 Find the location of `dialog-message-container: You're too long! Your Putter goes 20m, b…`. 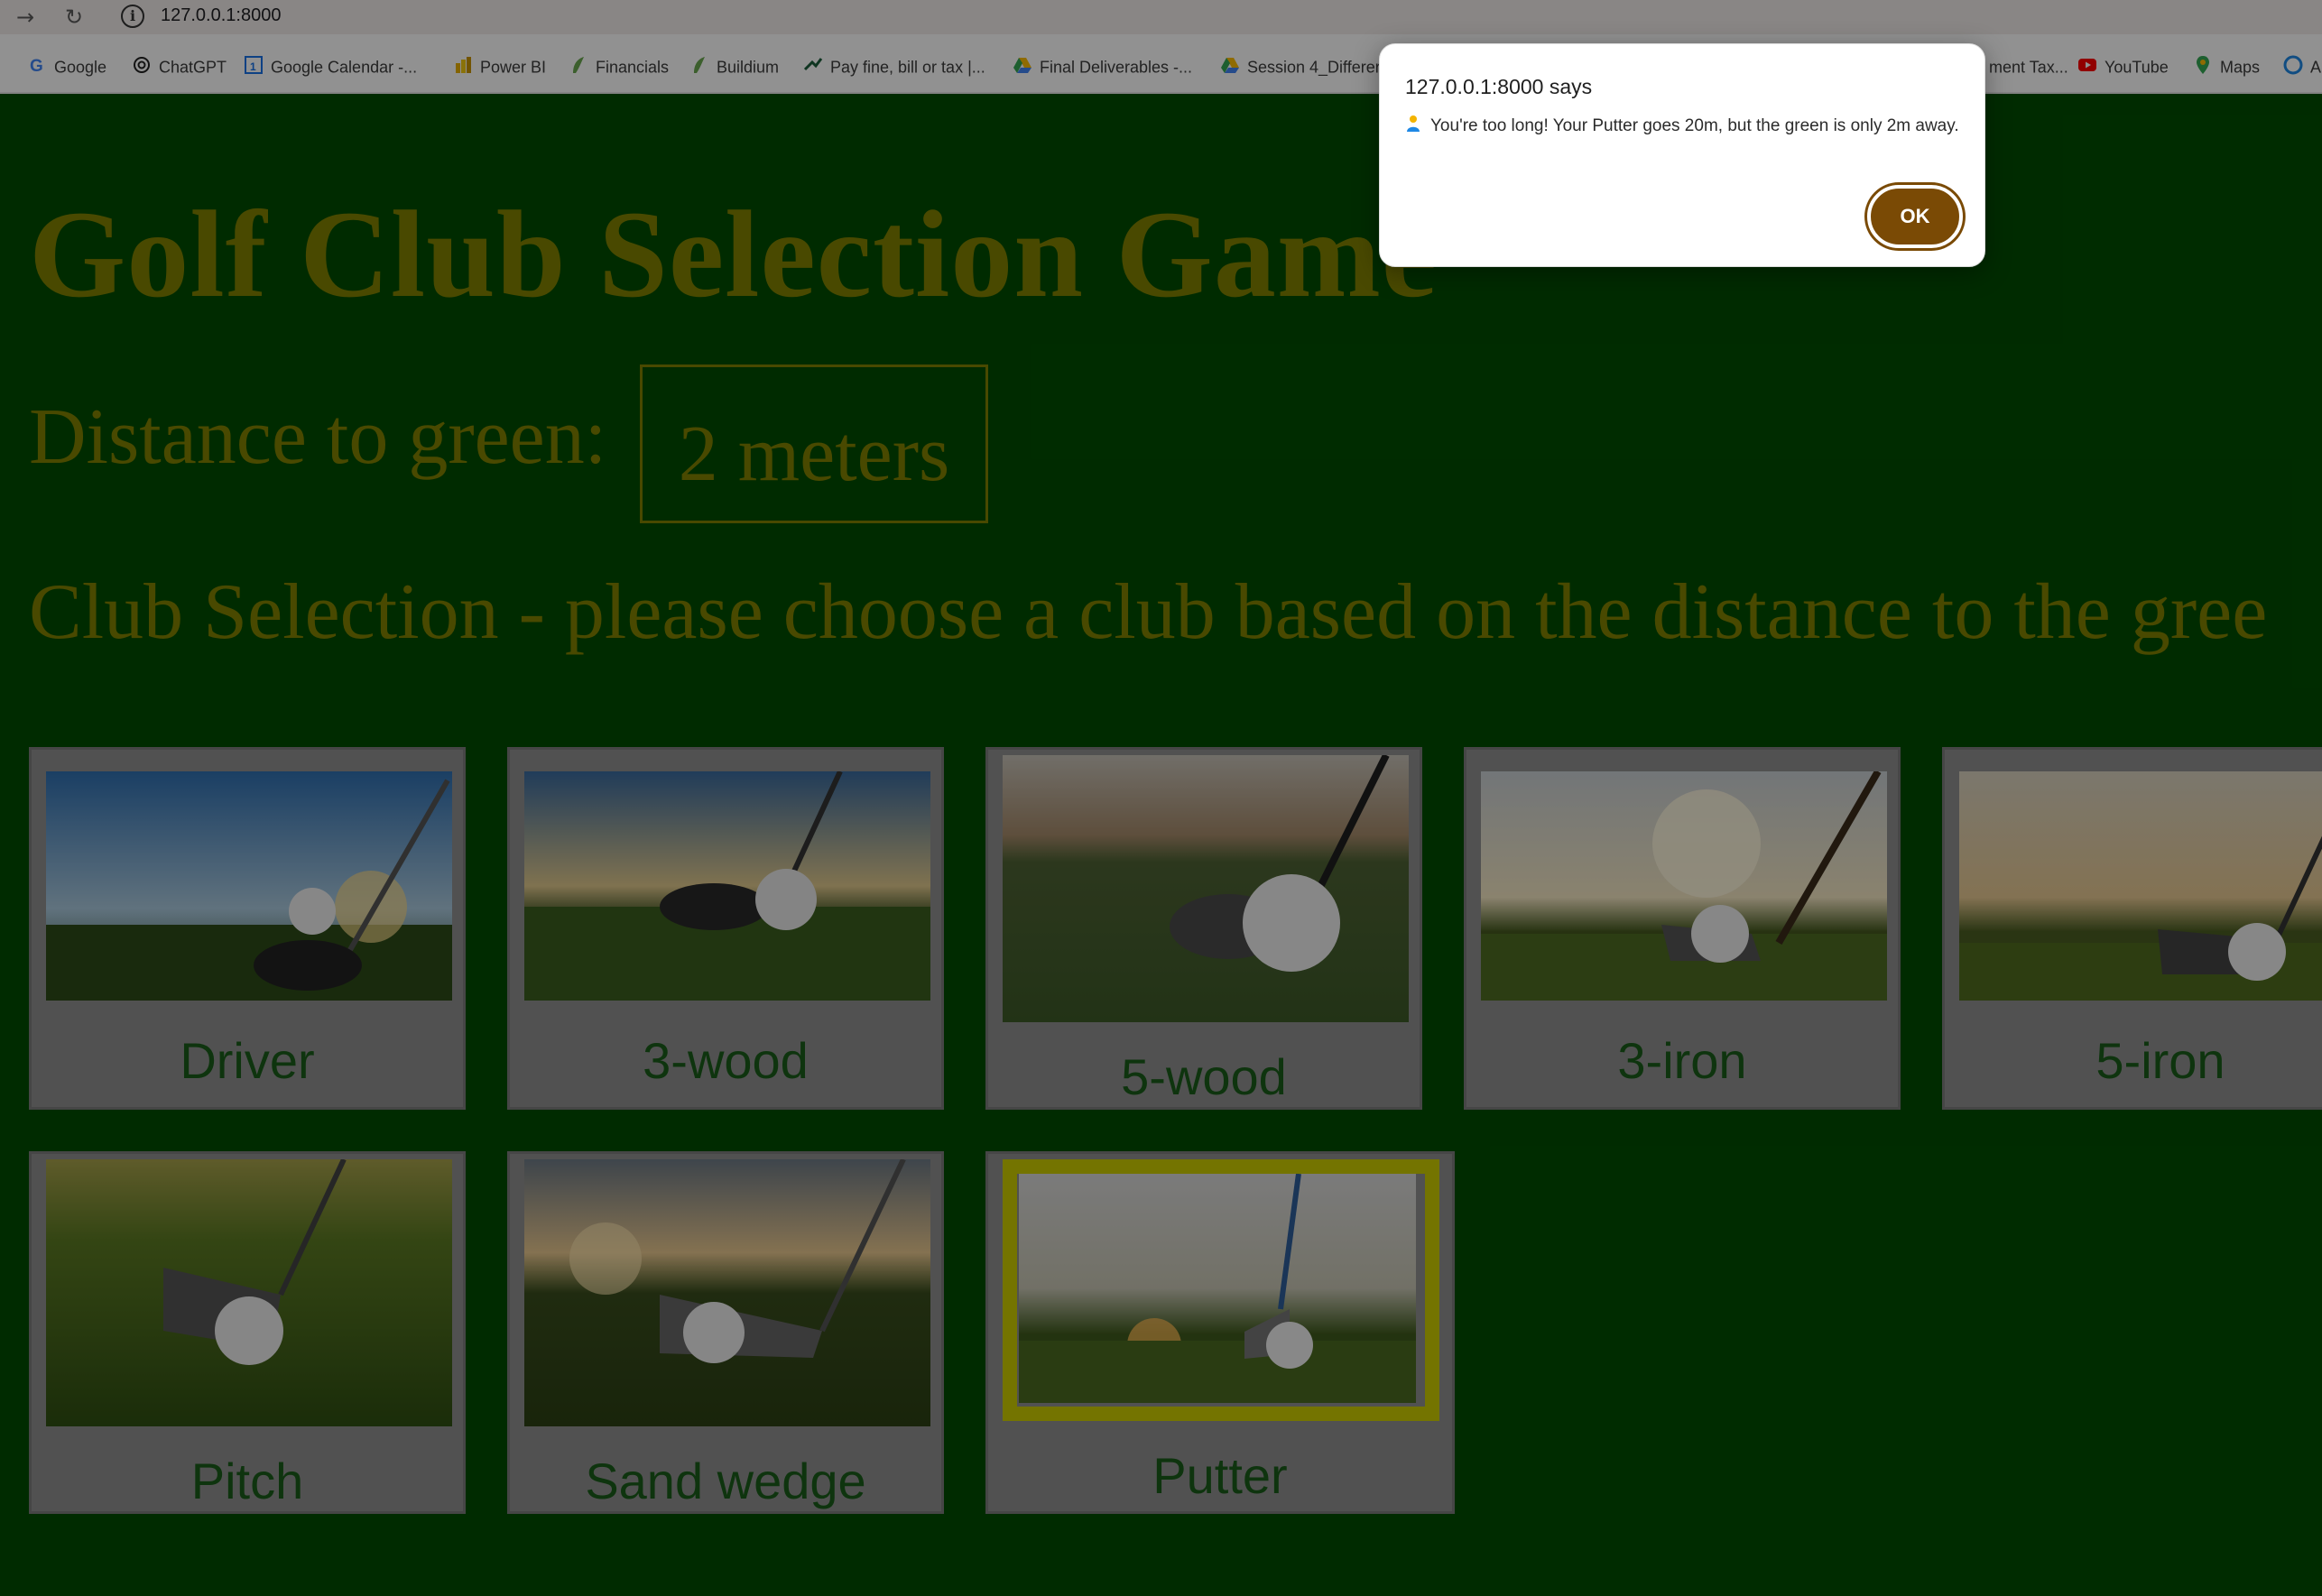

dialog-message-container: You're too long! Your Putter goes 20m, b… is located at coordinates (1685, 126).